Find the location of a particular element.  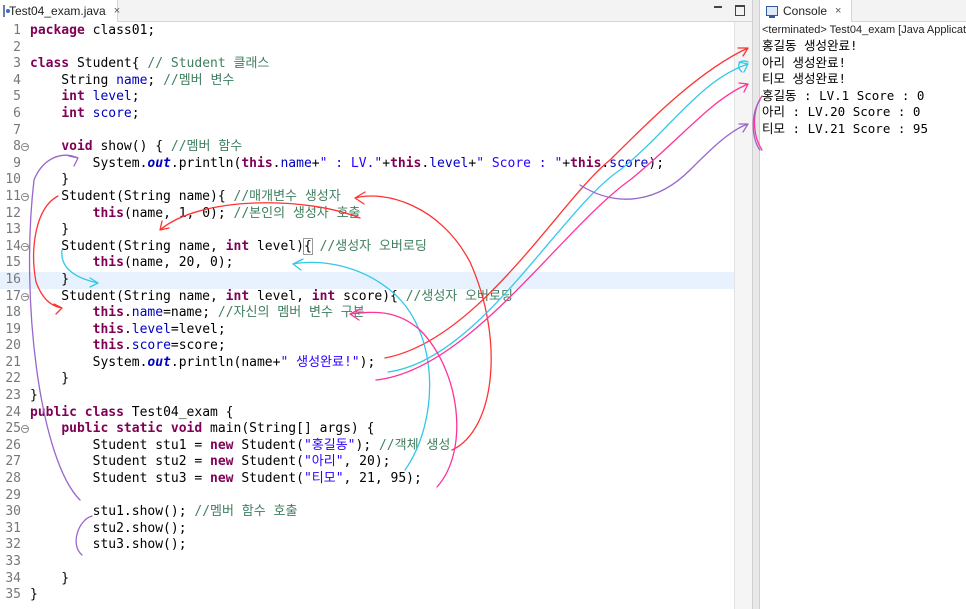

code-line-6: 6 int score; is located at coordinates (367, 114).